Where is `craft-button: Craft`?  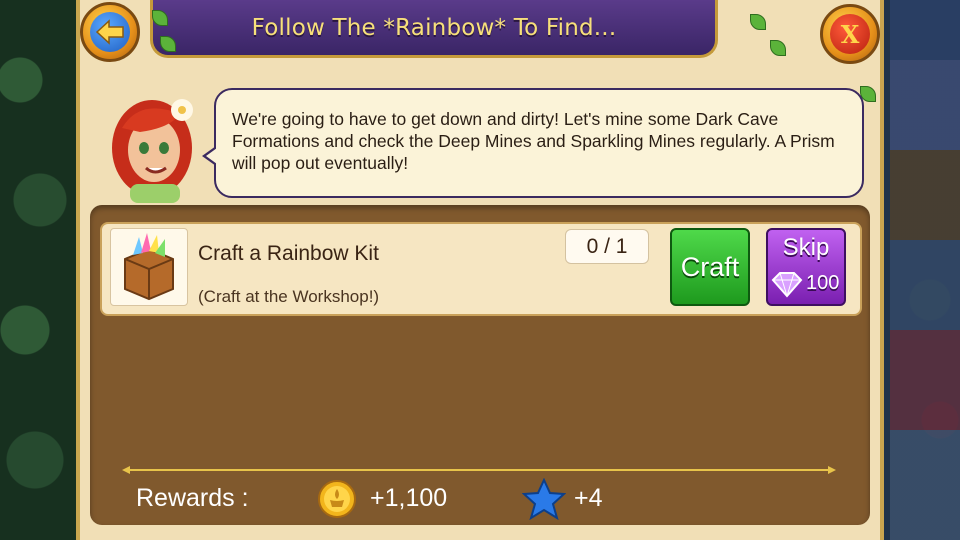
craft-button: Craft is located at coordinates (710, 267).